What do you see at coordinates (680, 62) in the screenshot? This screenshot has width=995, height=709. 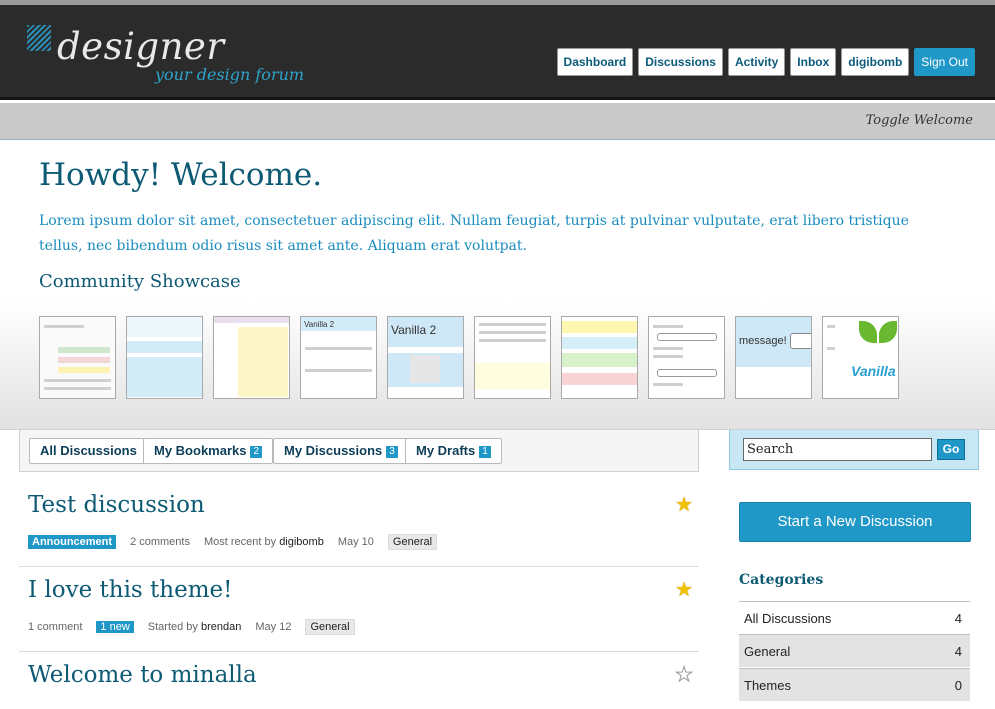 I see `nav-discussions-button: Discussions` at bounding box center [680, 62].